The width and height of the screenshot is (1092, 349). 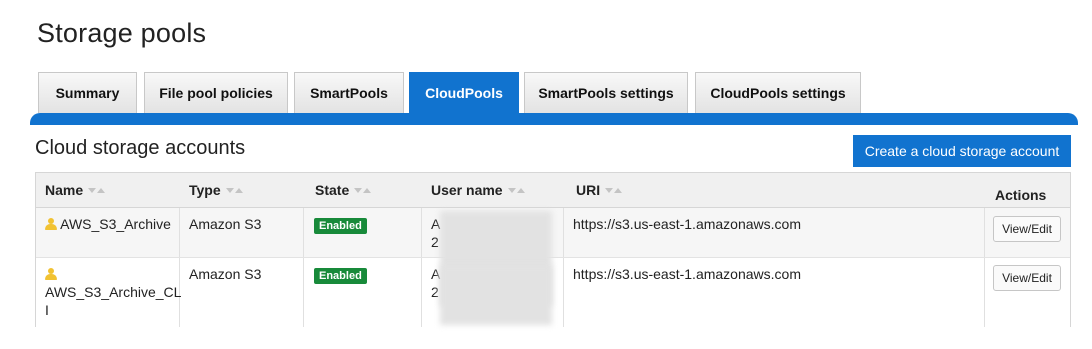 What do you see at coordinates (606, 92) in the screenshot?
I see `tab-smartpools-settings: SmartPools settings` at bounding box center [606, 92].